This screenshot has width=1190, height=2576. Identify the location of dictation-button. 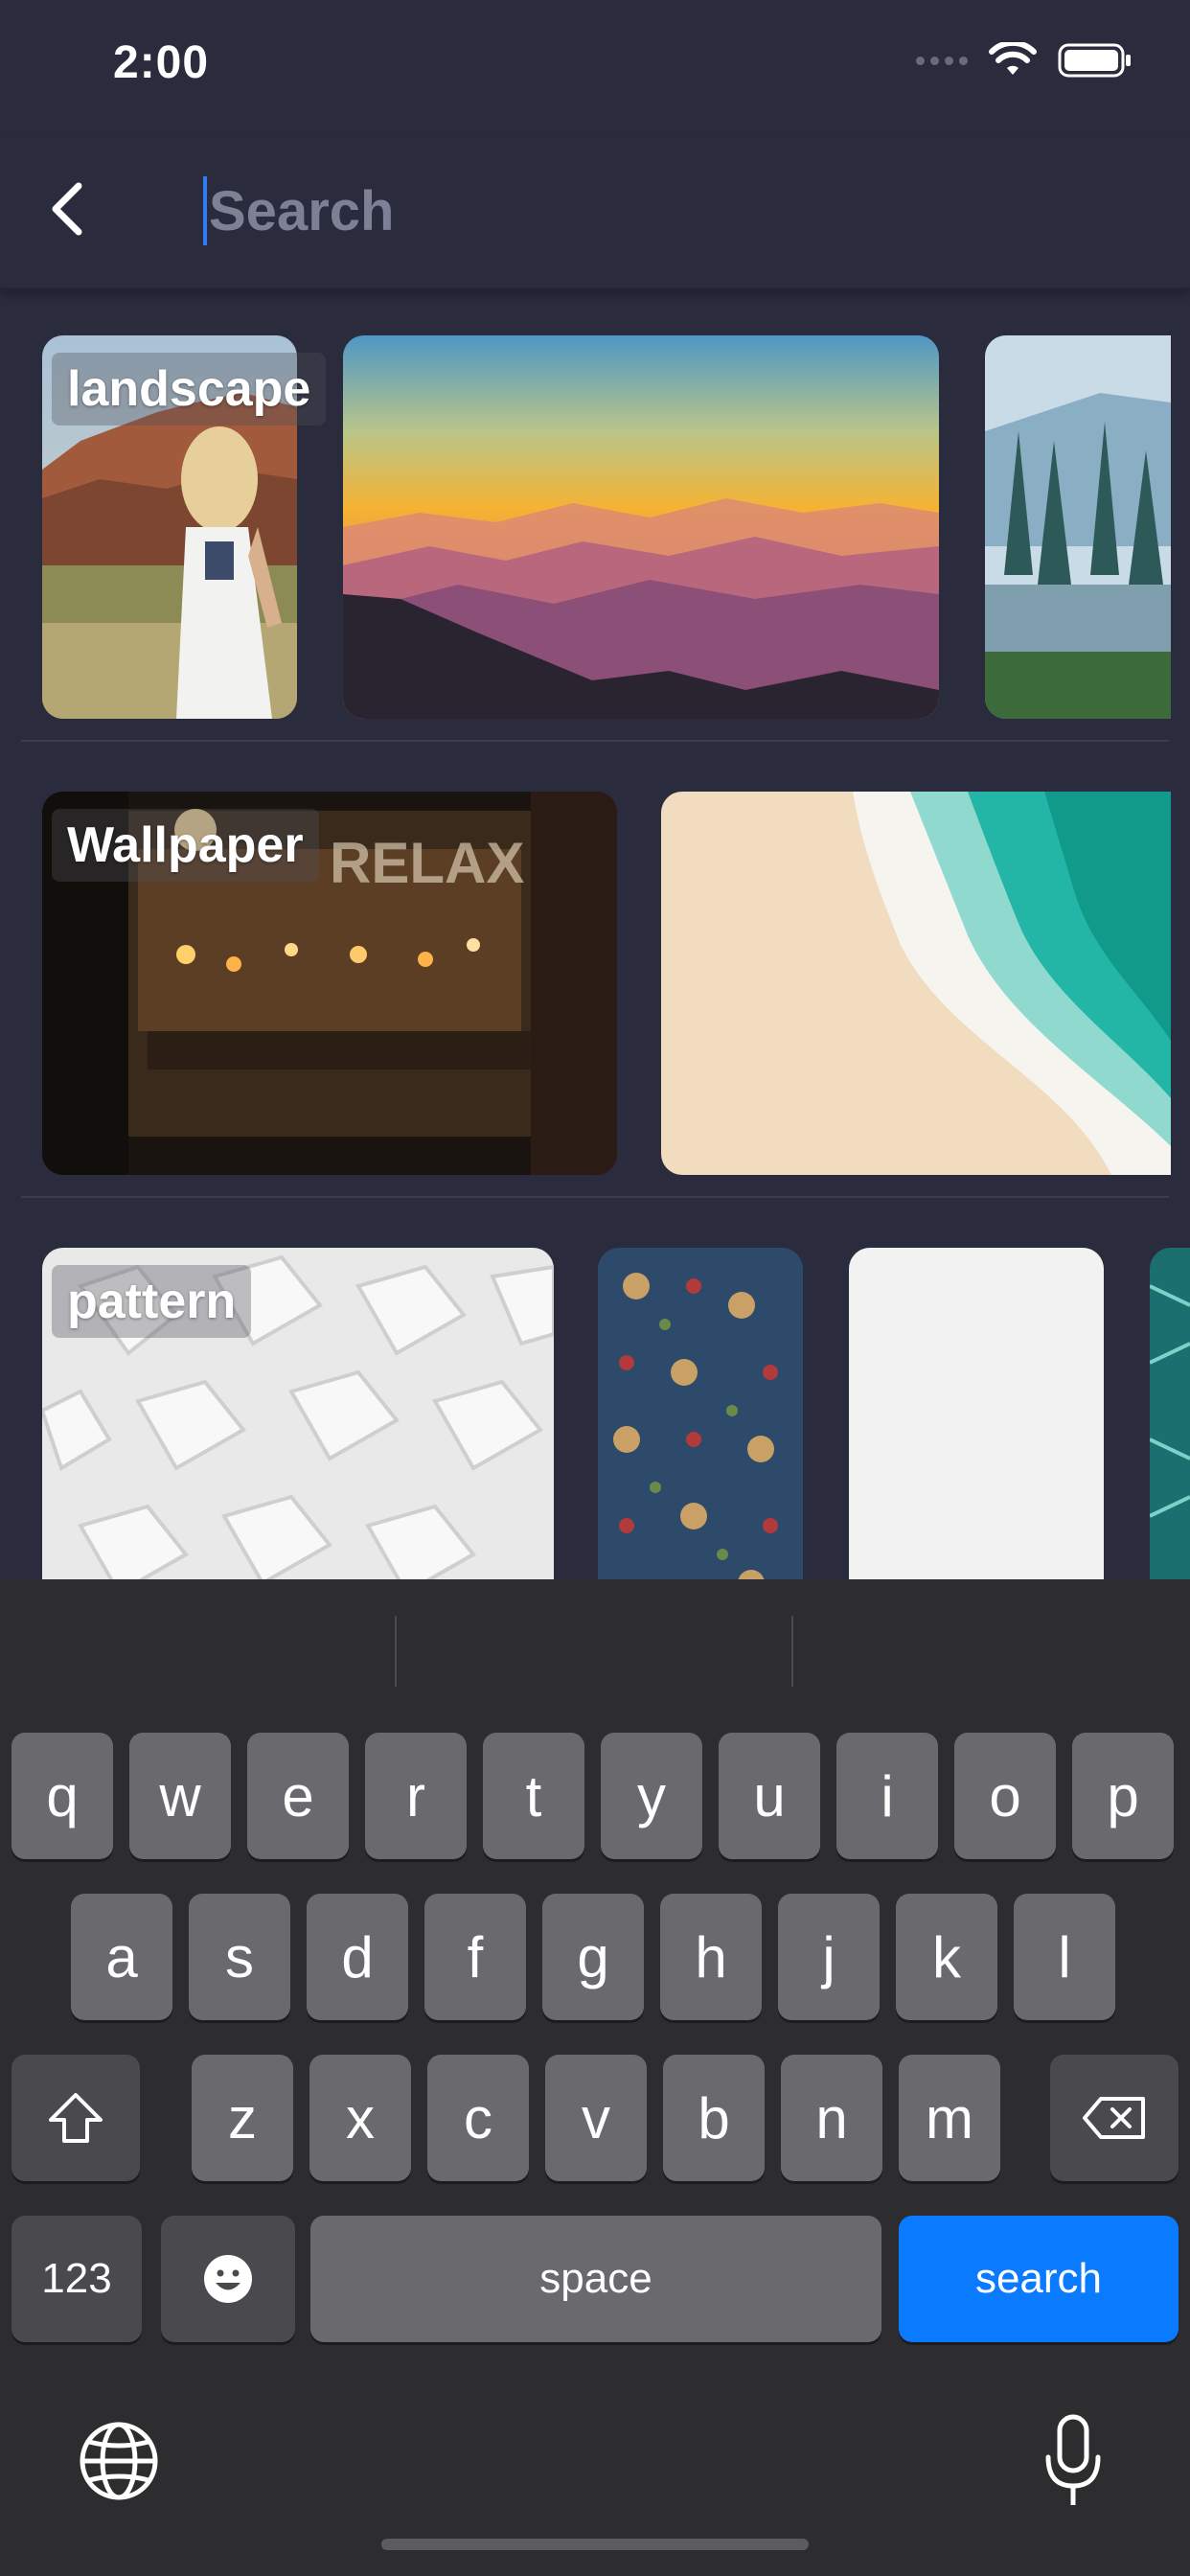
(1073, 2462).